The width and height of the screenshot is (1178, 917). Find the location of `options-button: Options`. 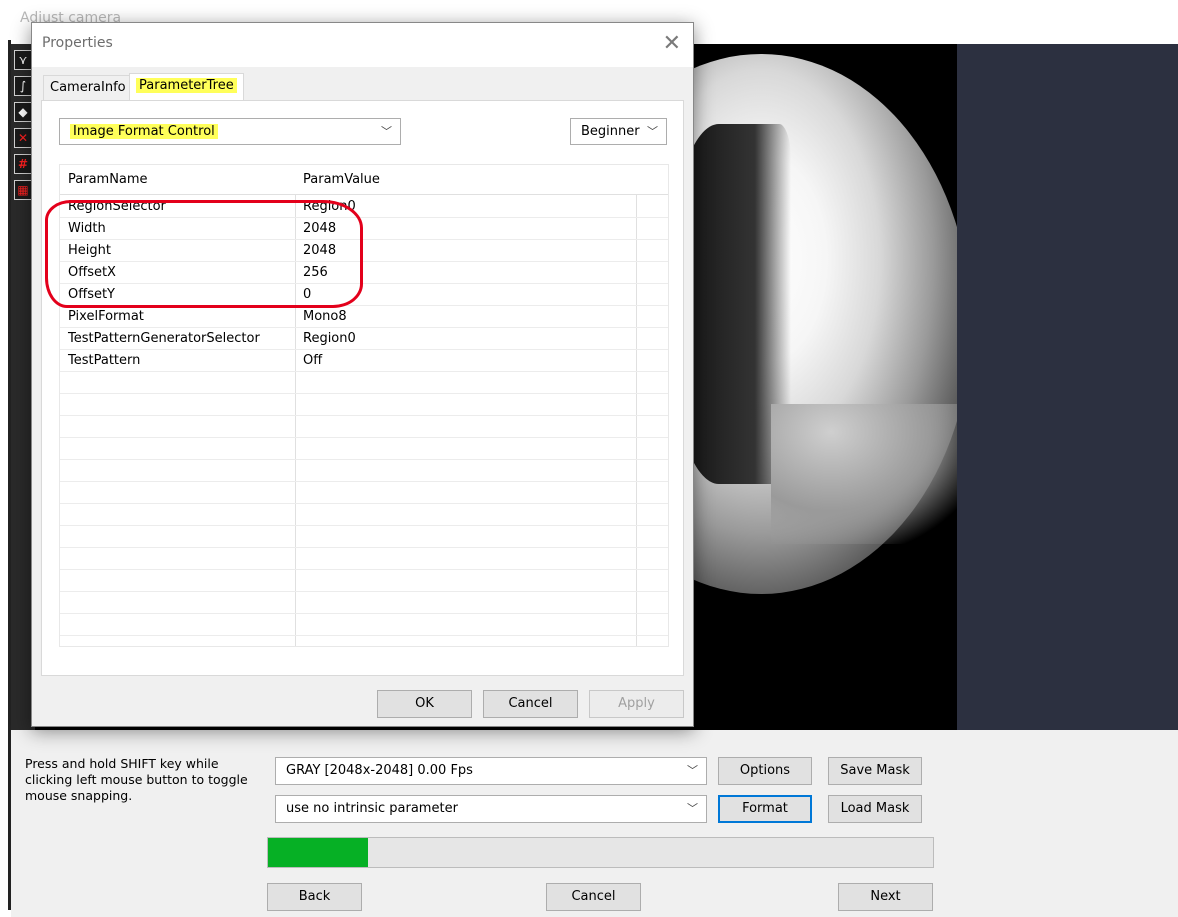

options-button: Options is located at coordinates (765, 771).